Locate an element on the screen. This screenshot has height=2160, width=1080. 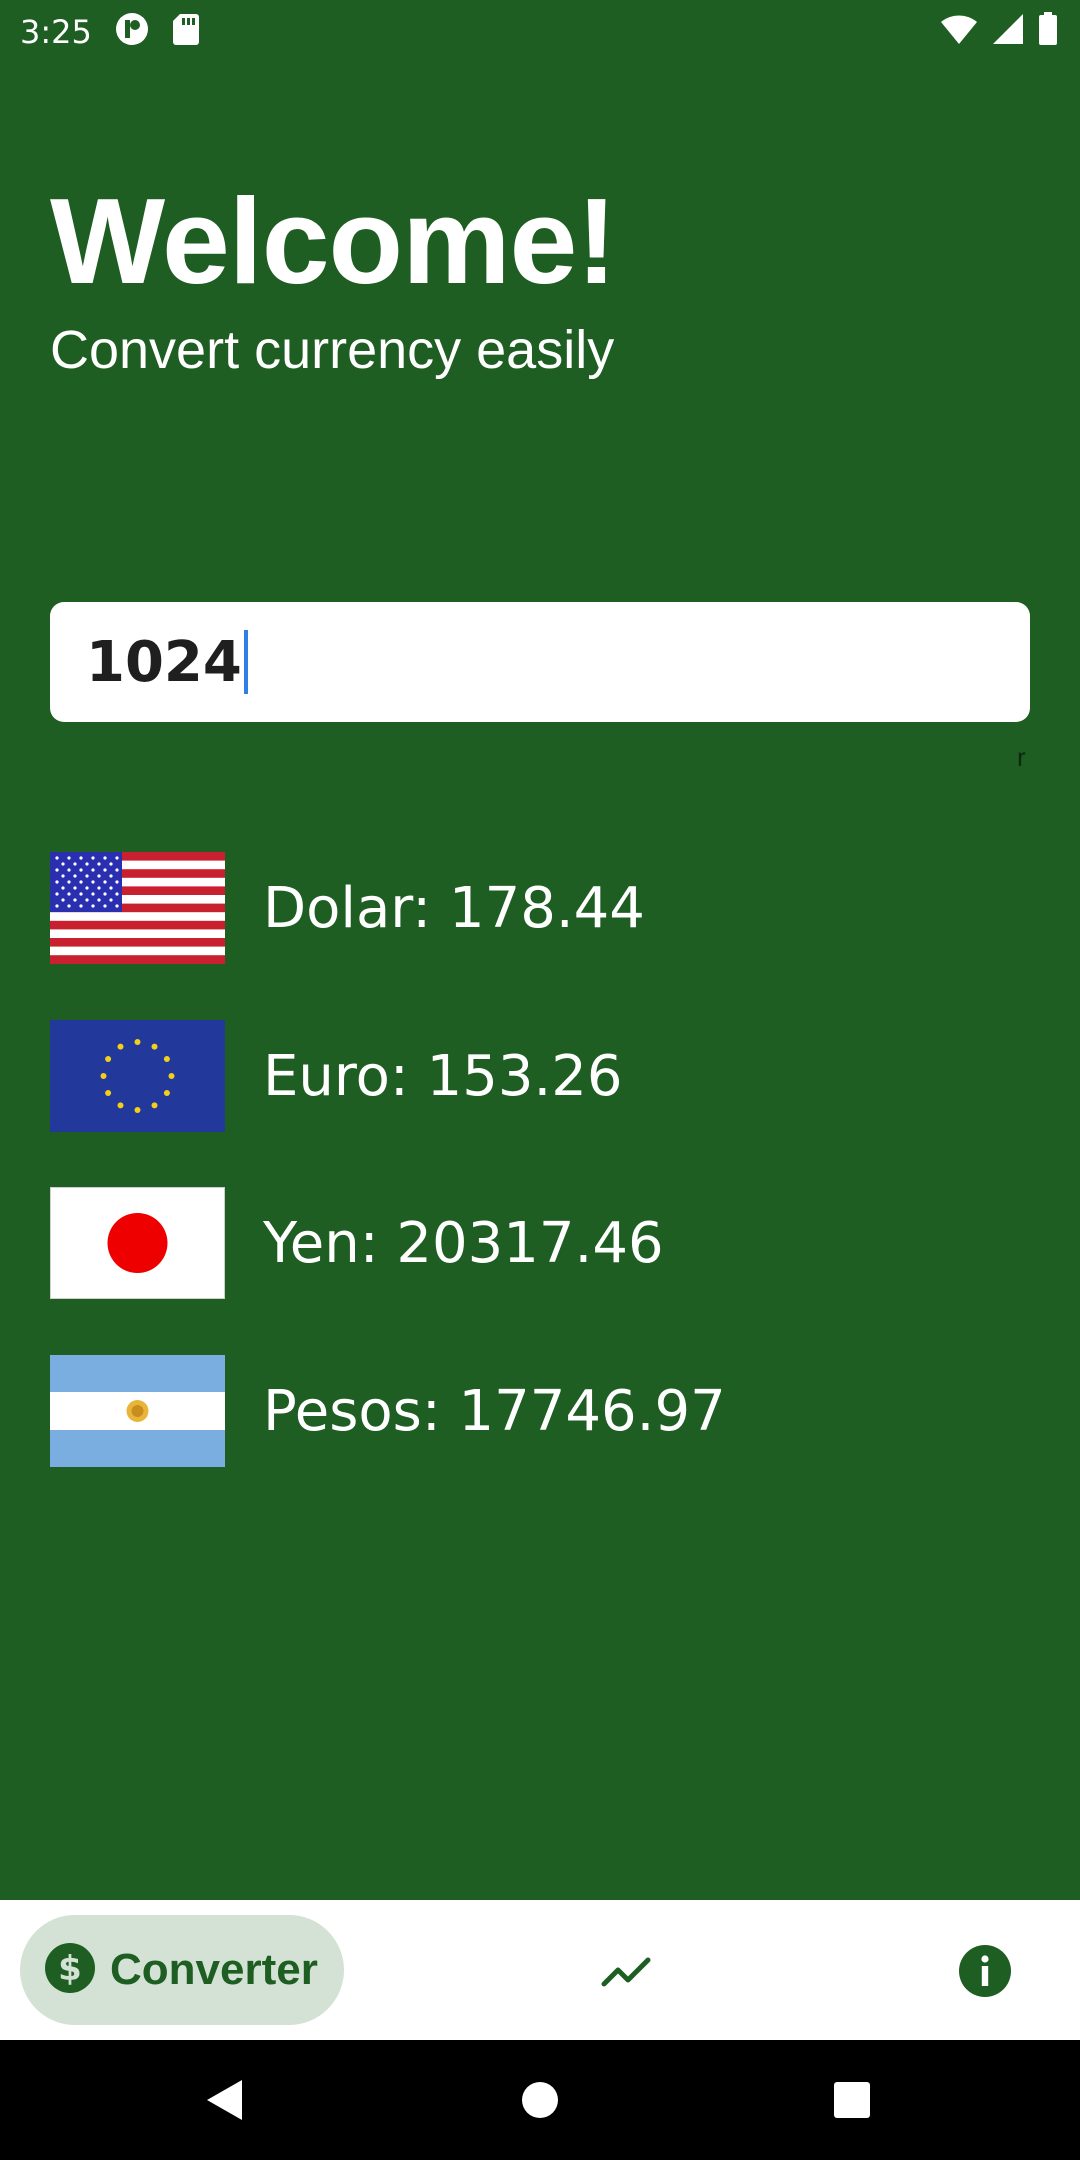
nav-item-info is located at coordinates (985, 1971).